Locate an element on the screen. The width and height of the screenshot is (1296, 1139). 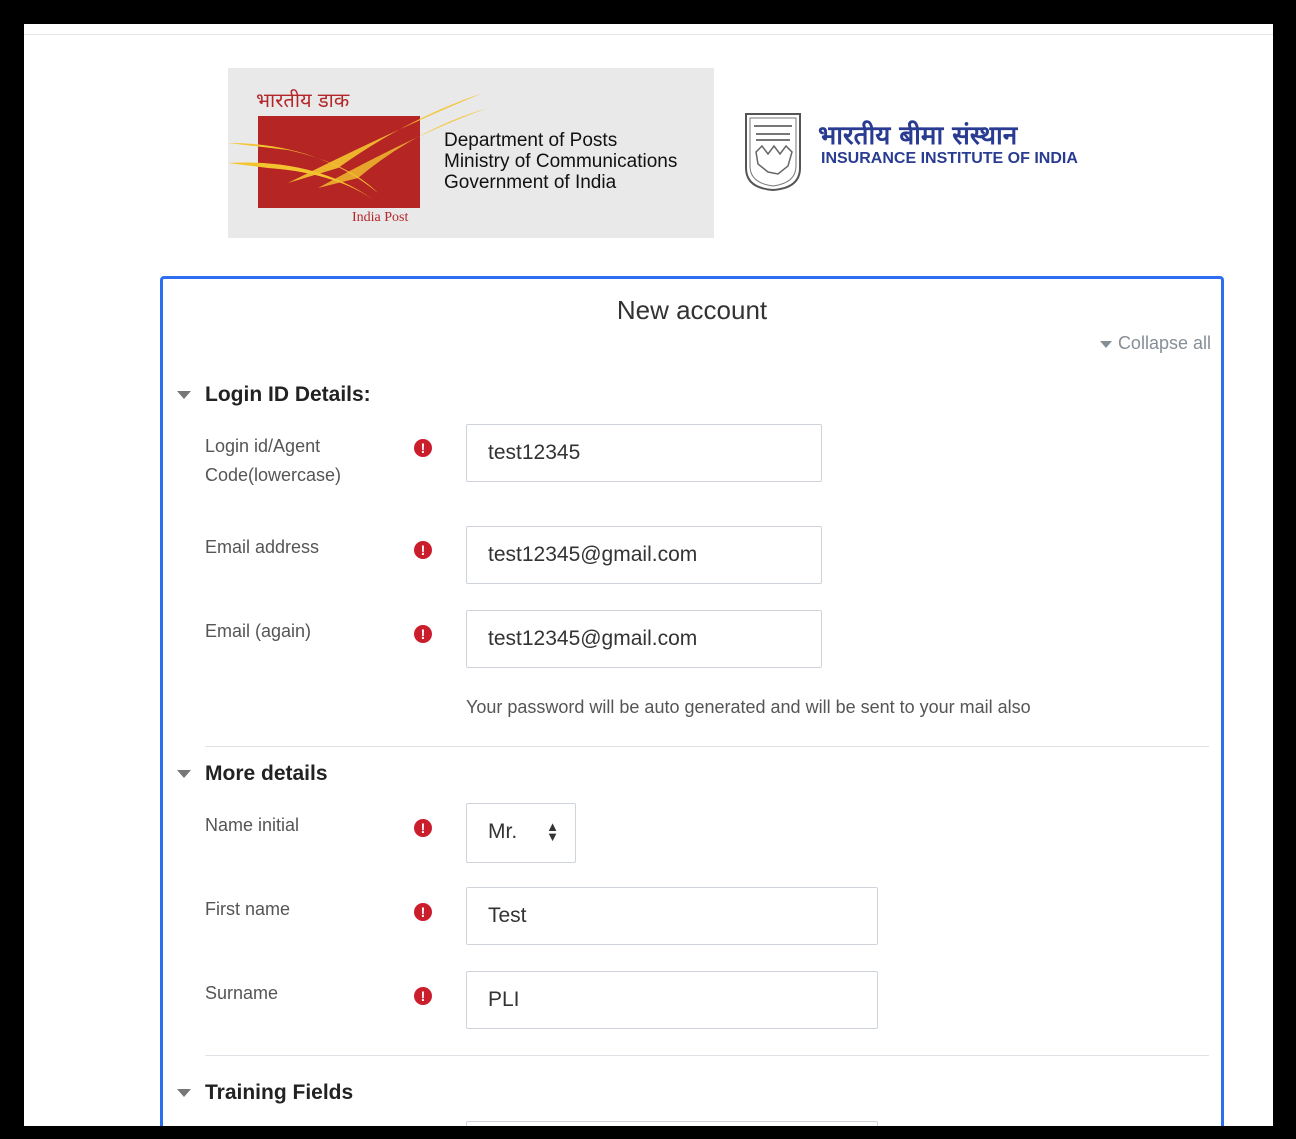
section-toggle-more-details: More details is located at coordinates (252, 774).